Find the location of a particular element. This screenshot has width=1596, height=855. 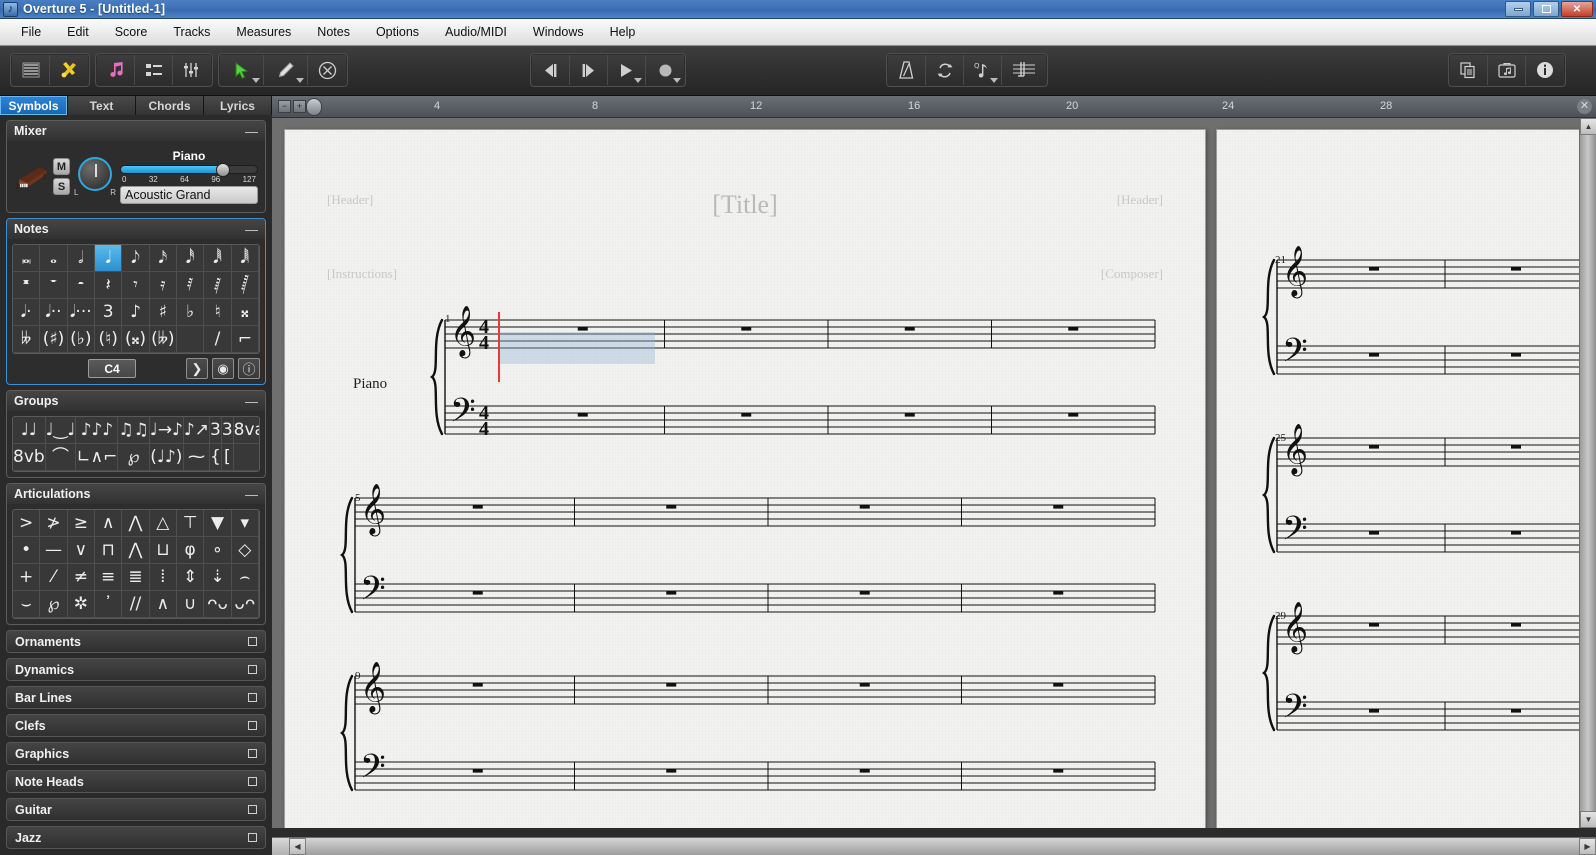

note-info-button: ⓘ is located at coordinates (249, 368).